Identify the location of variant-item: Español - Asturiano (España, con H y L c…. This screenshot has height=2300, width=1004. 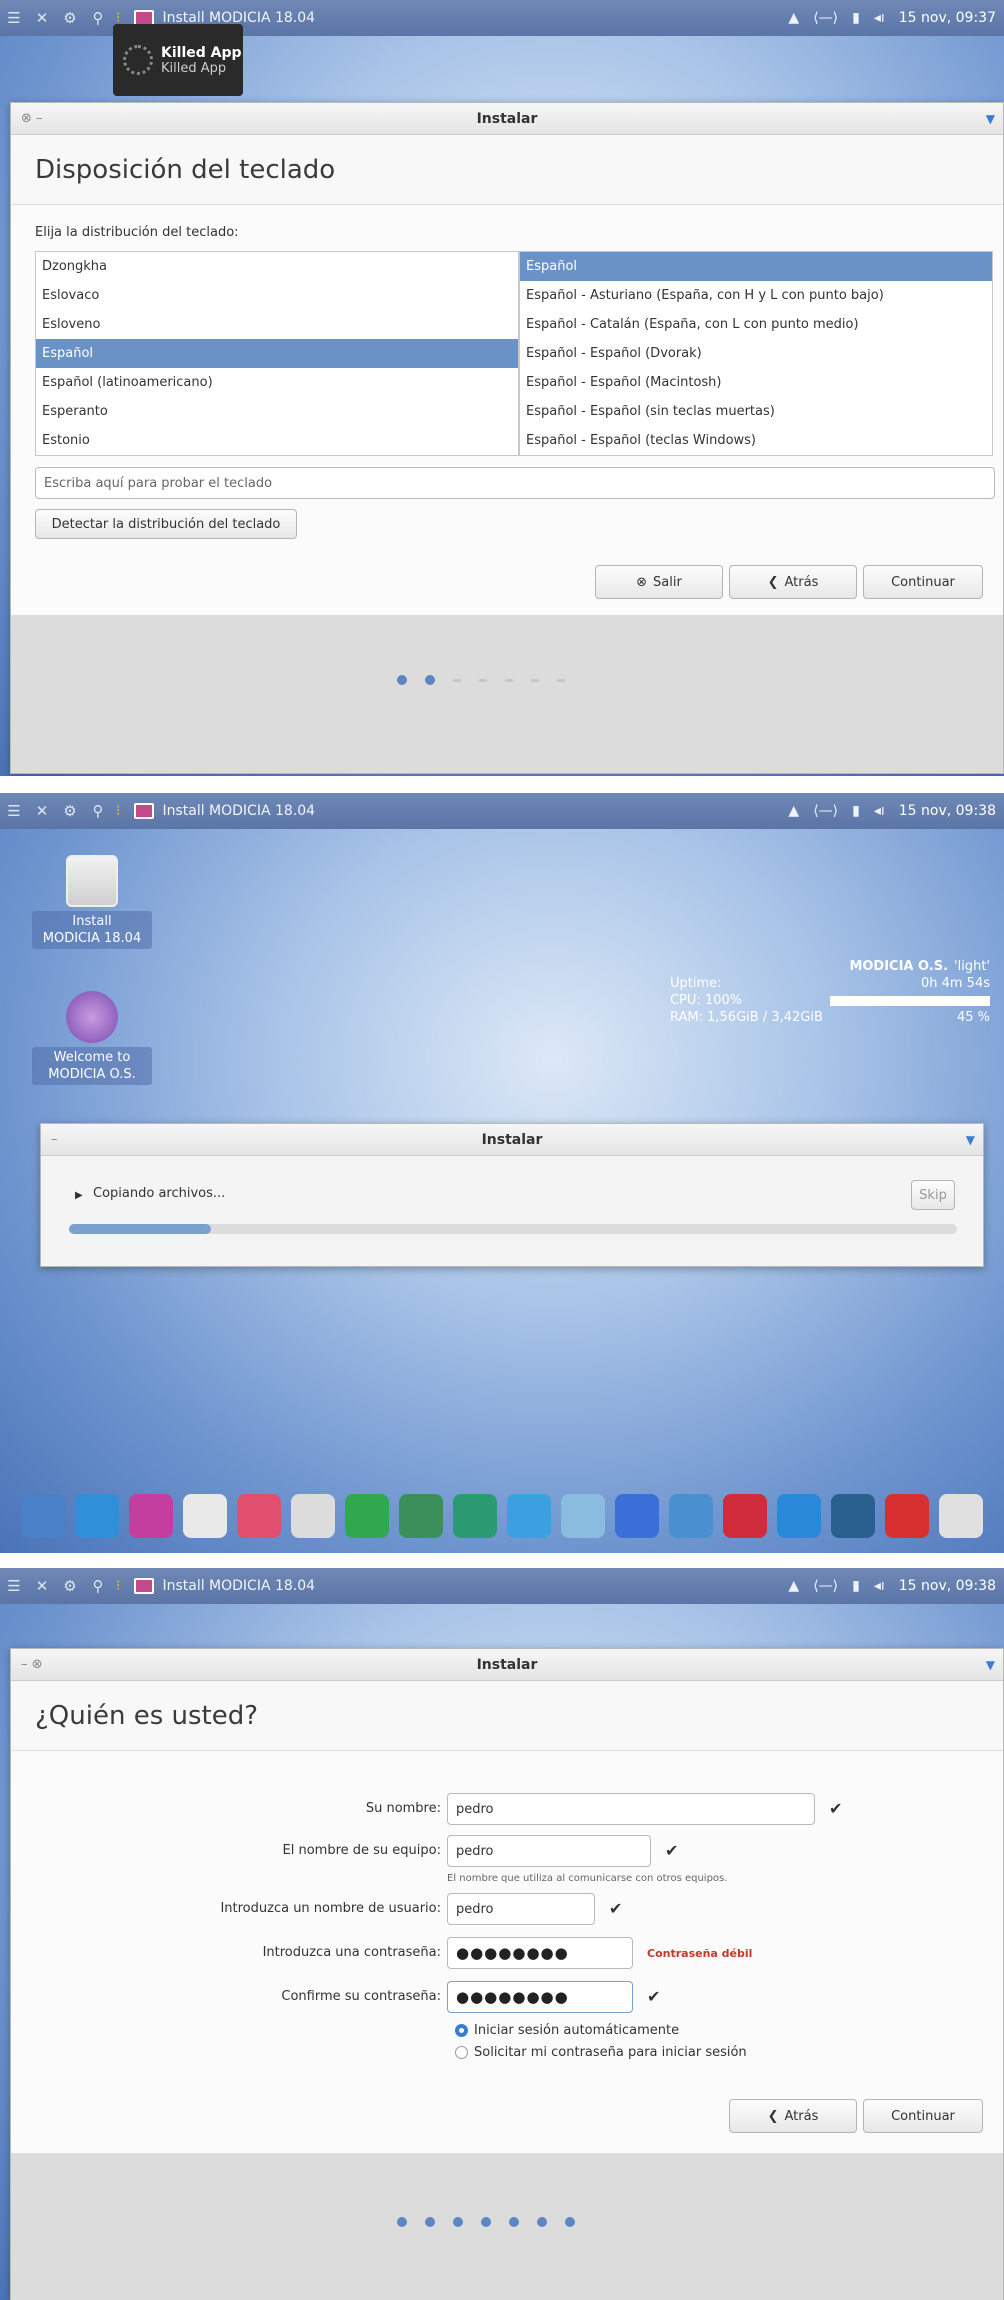
(756, 295).